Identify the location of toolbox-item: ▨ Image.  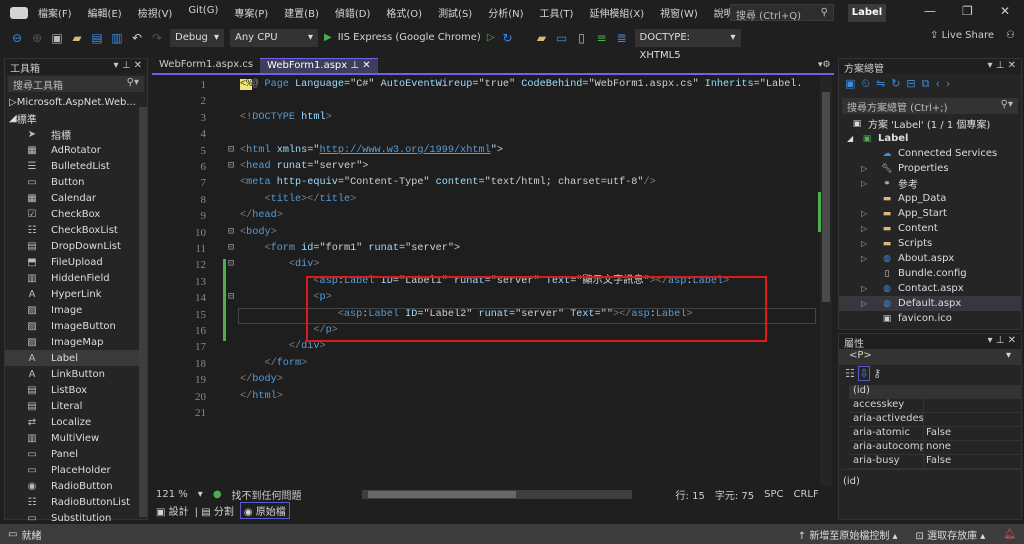
(76, 310).